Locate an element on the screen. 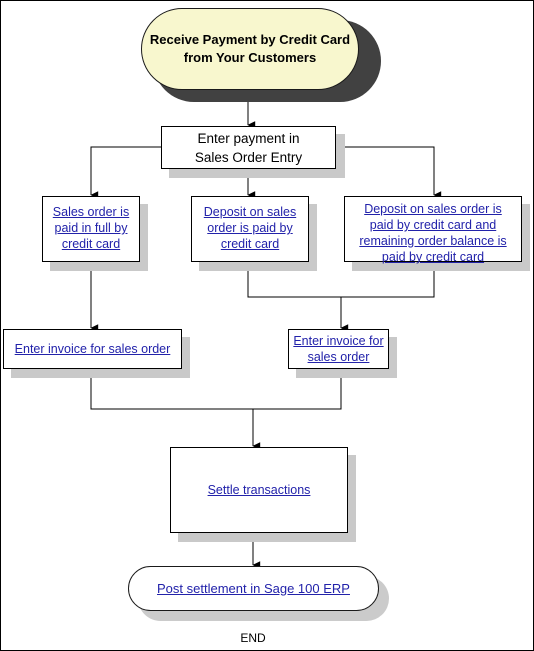 The height and width of the screenshot is (651, 534). start-line-2: from Your Customers is located at coordinates (250, 57).